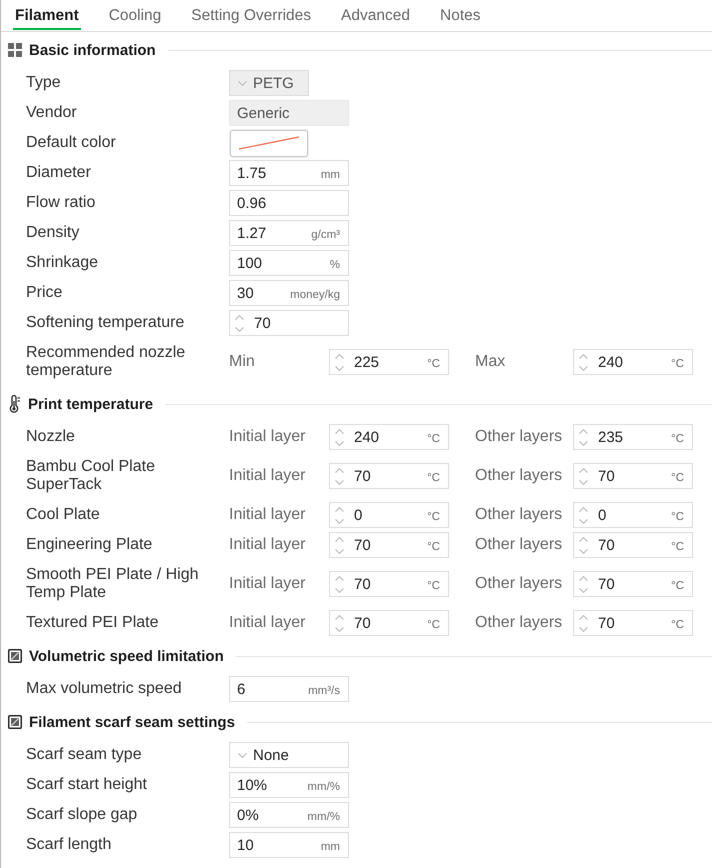 The image size is (712, 868). I want to click on tab: Filament, so click(47, 15).